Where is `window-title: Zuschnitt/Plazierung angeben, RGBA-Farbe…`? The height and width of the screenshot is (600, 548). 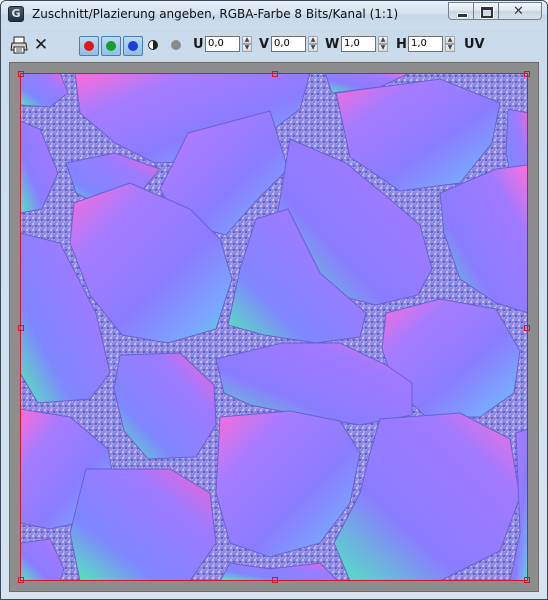
window-title: Zuschnitt/Plazierung angeben, RGBA-Farbe… is located at coordinates (215, 14).